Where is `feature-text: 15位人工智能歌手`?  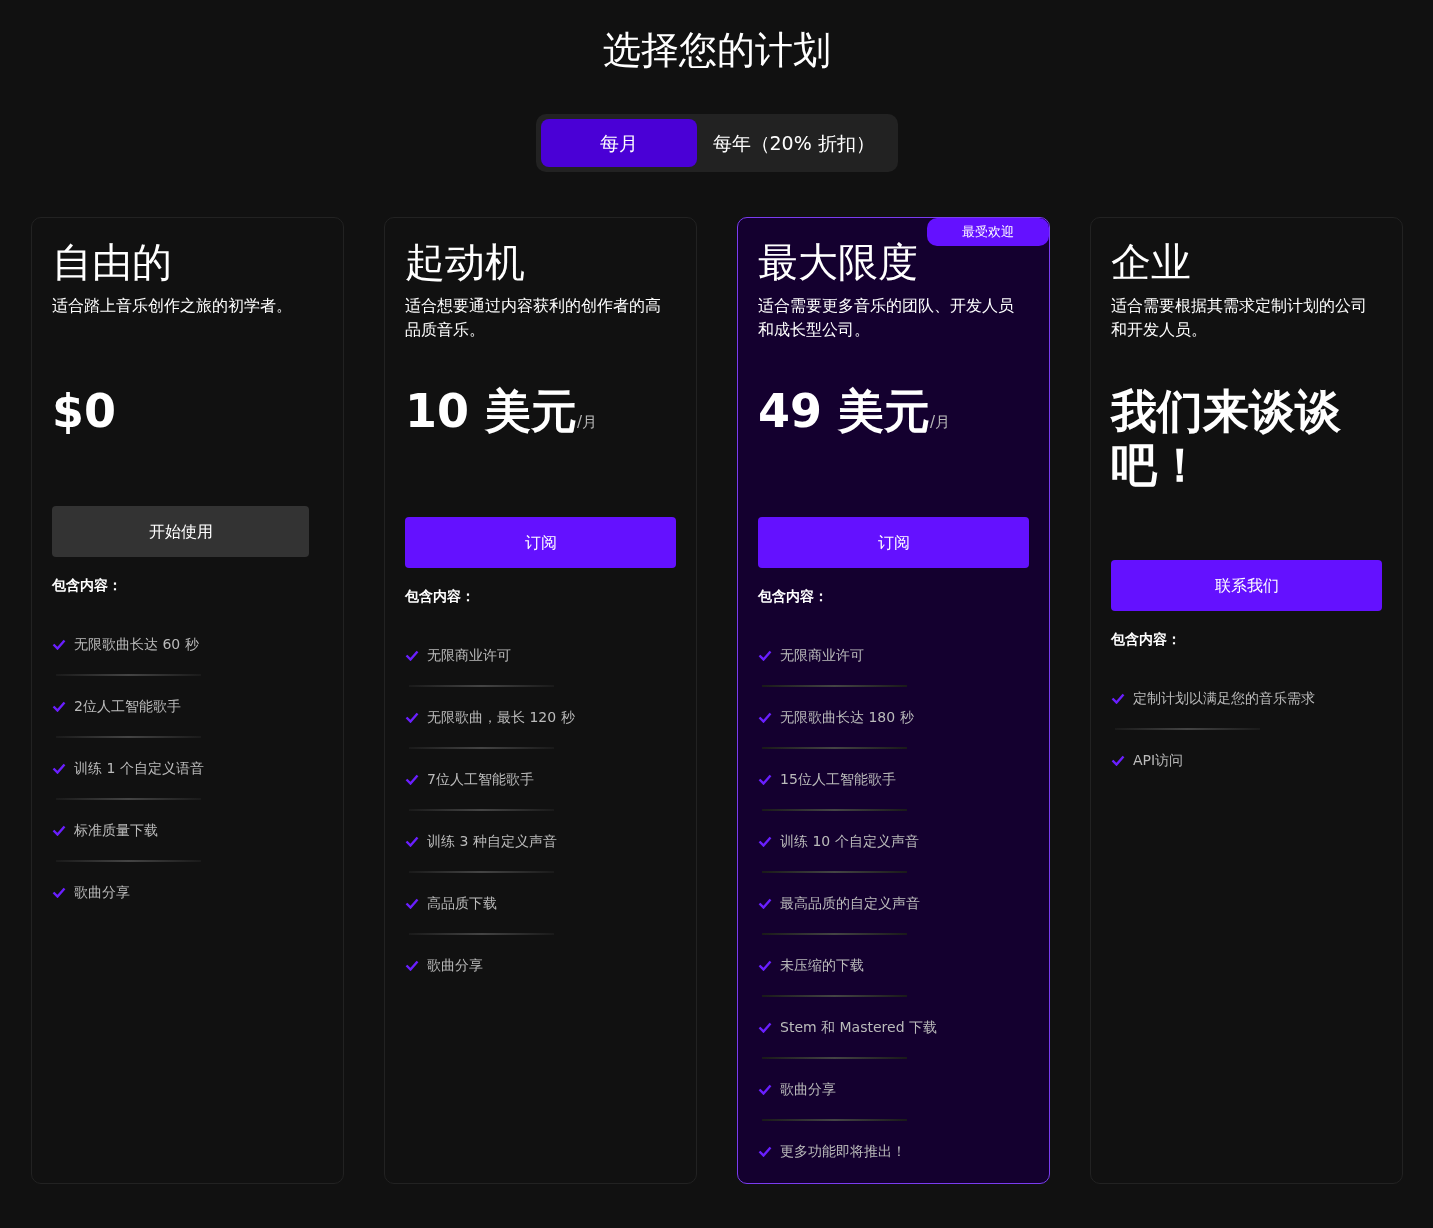
feature-text: 15位人工智能歌手 is located at coordinates (838, 779).